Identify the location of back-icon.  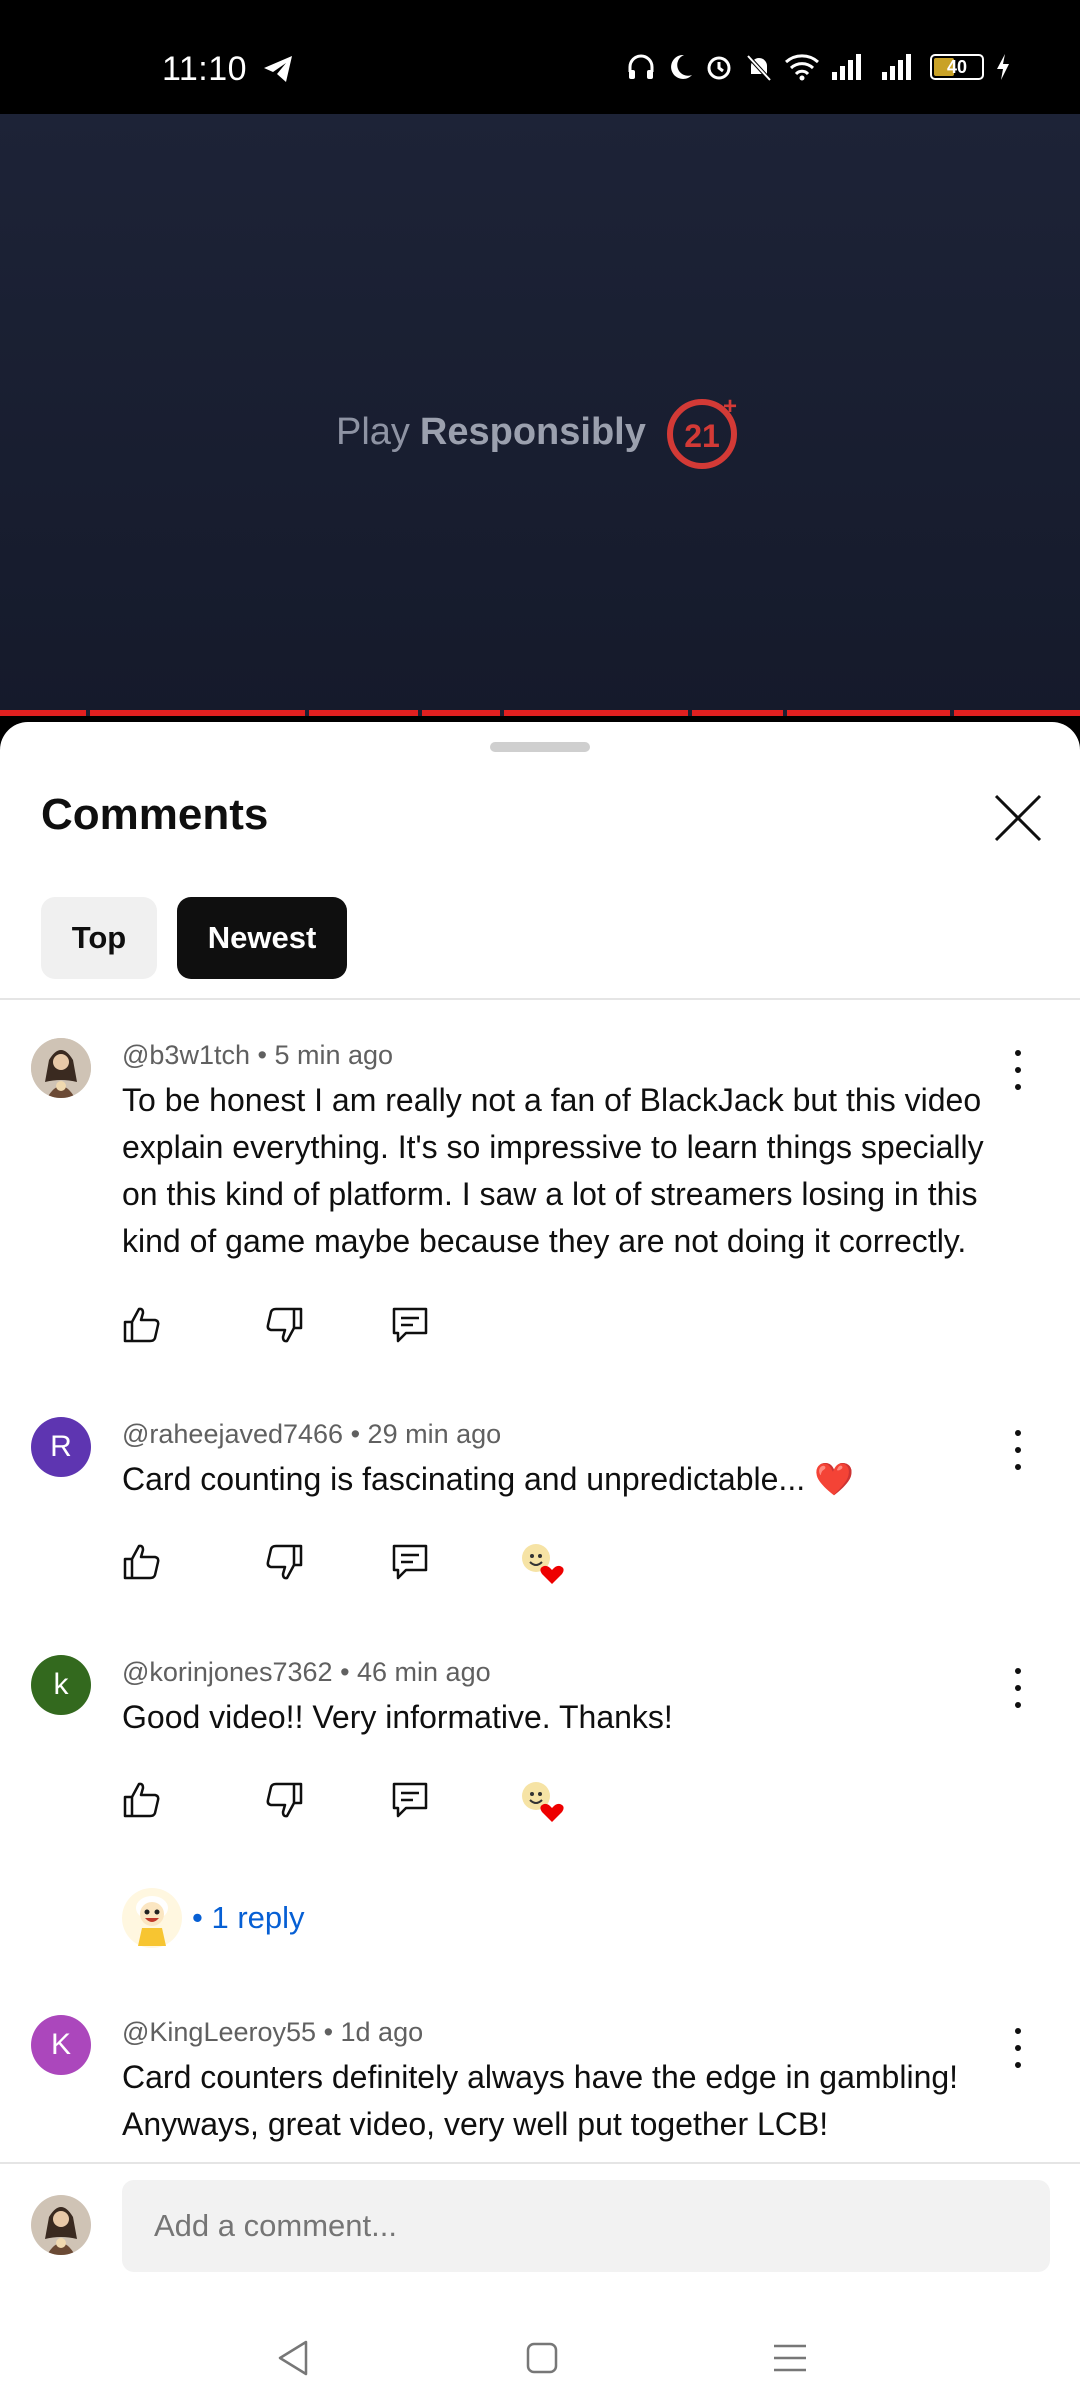
(294, 2358).